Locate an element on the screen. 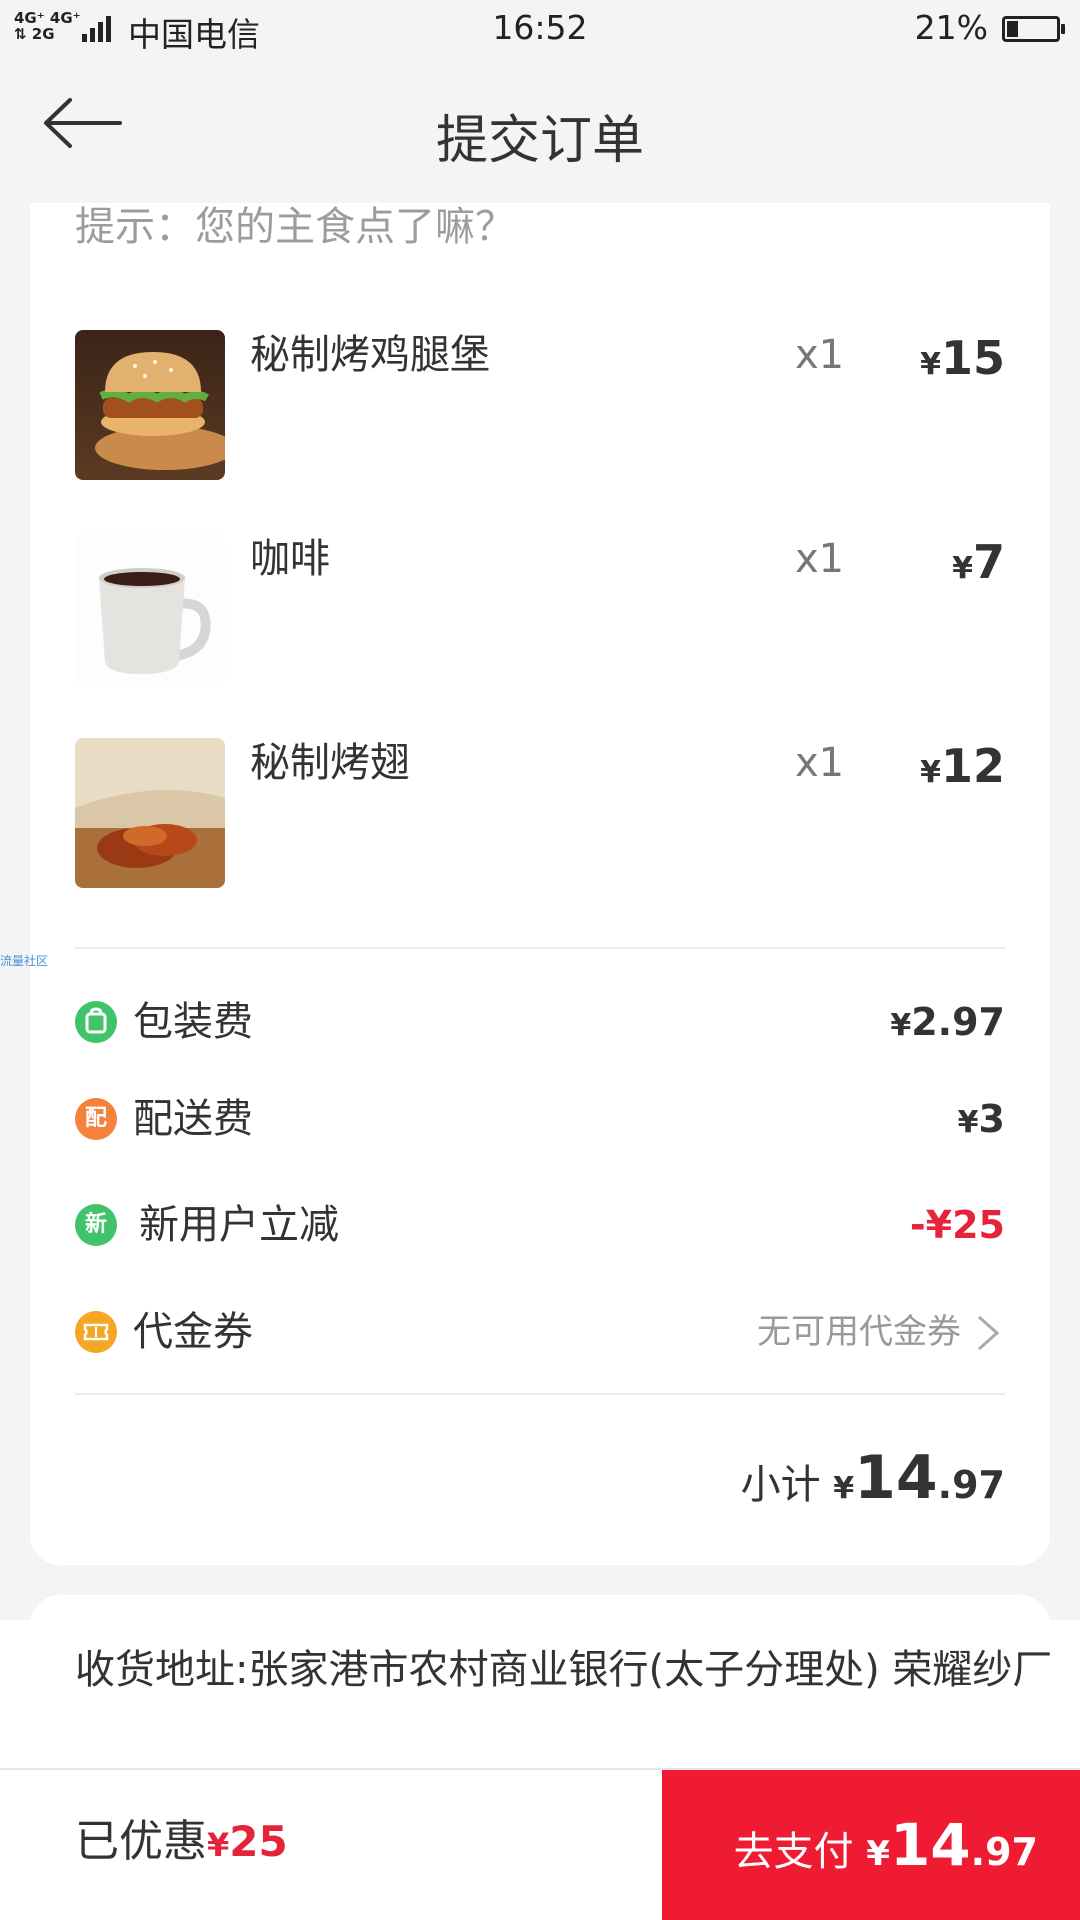  delivery-fee-value: ¥3 is located at coordinates (981, 1121).